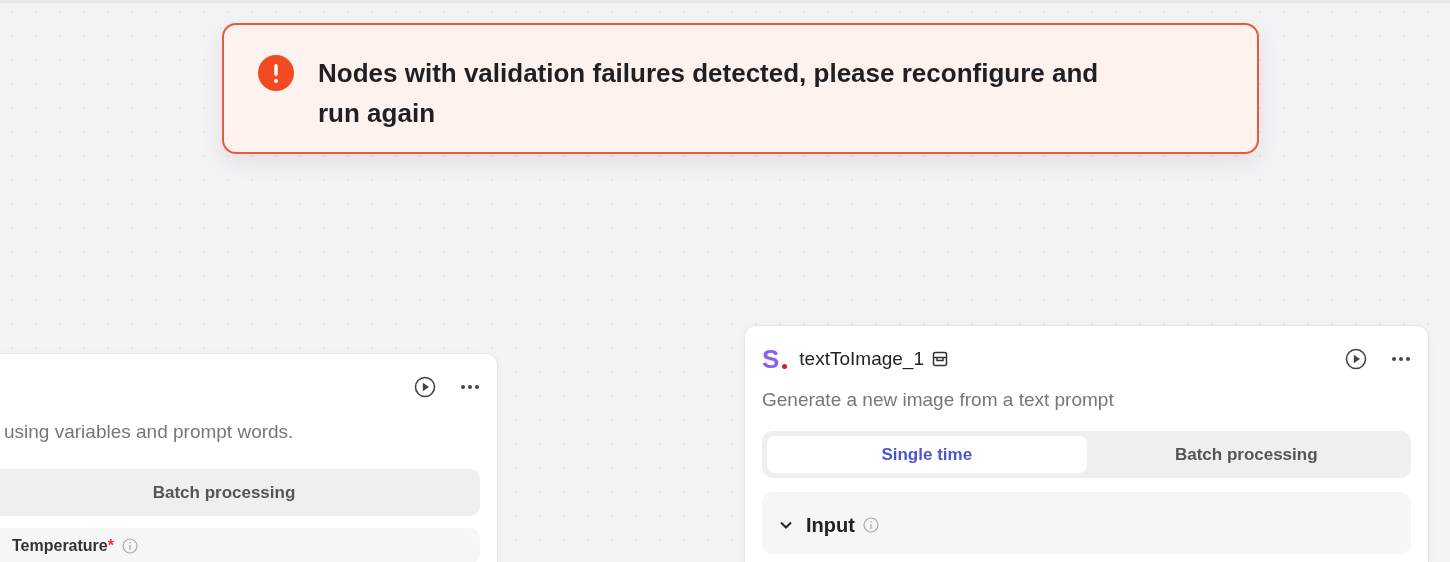 The image size is (1450, 562). What do you see at coordinates (938, 400) in the screenshot?
I see `node-description: Generate a new image from a text prompt` at bounding box center [938, 400].